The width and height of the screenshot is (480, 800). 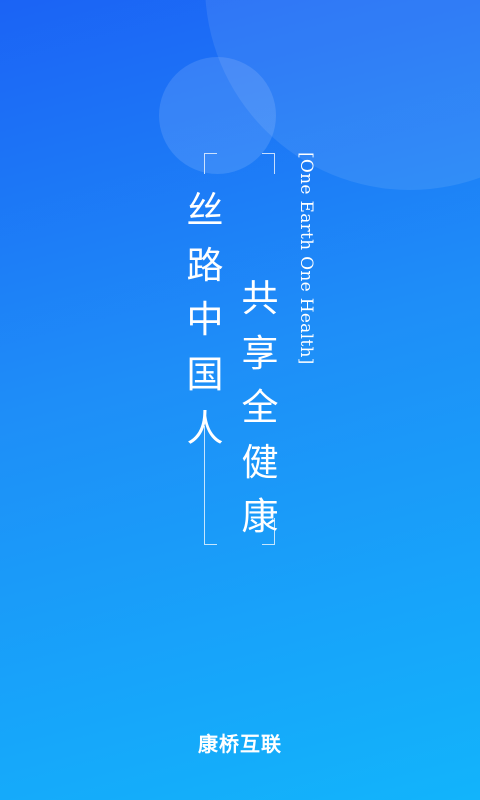 I want to click on slogan-char: 中, so click(x=205, y=319).